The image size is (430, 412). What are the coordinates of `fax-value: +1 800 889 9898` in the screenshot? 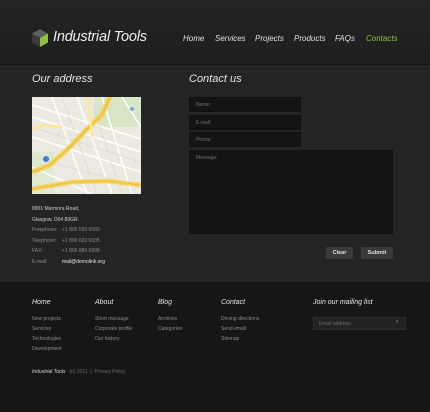 It's located at (81, 251).